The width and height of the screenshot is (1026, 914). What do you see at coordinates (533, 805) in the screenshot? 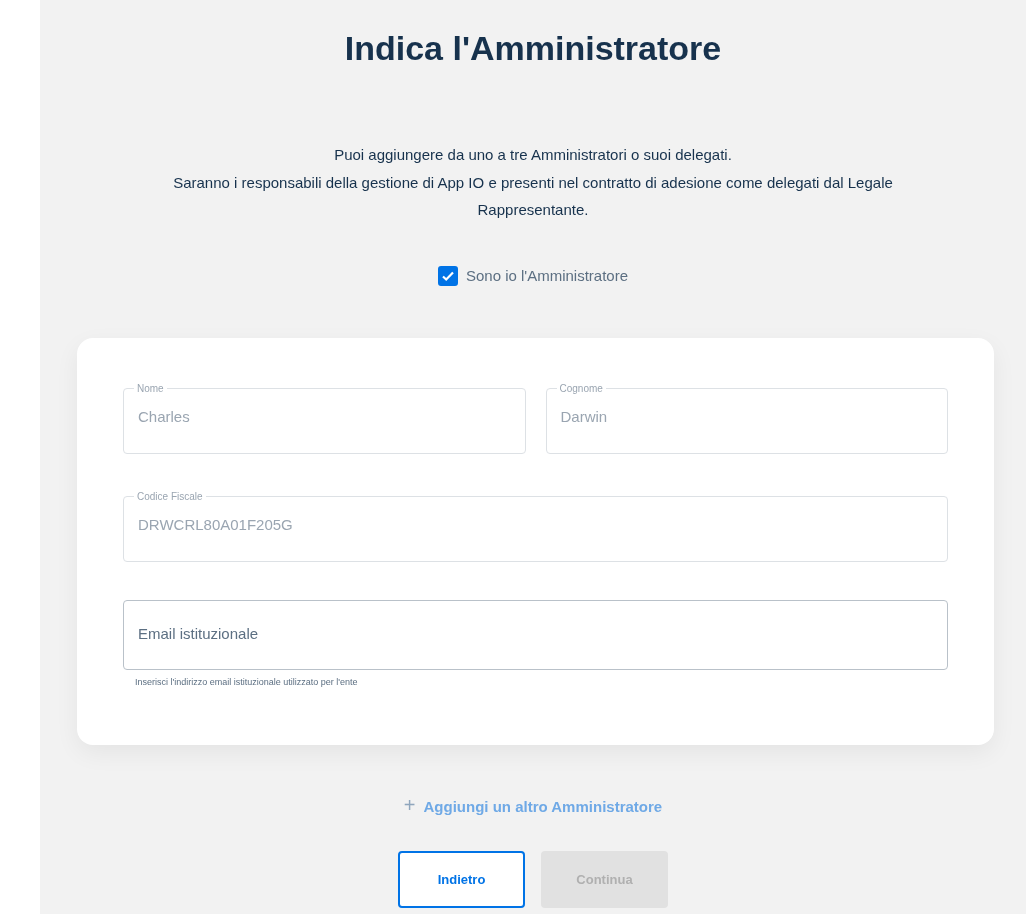
I see `add-administrator-link: + Aggiungi un altro Amministratore` at bounding box center [533, 805].